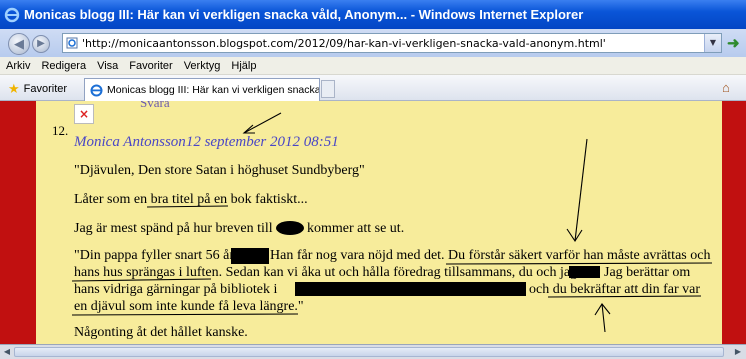 The image size is (746, 359). What do you see at coordinates (734, 222) in the screenshot?
I see `blog-right-border` at bounding box center [734, 222].